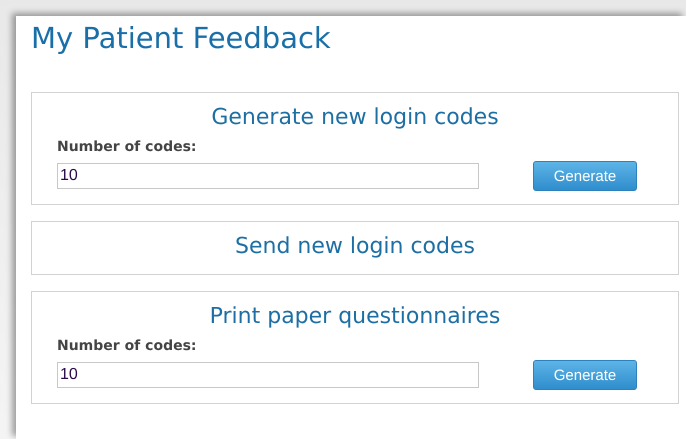 The height and width of the screenshot is (439, 686). What do you see at coordinates (355, 317) in the screenshot?
I see `section-heading: Print paper questionnaires` at bounding box center [355, 317].